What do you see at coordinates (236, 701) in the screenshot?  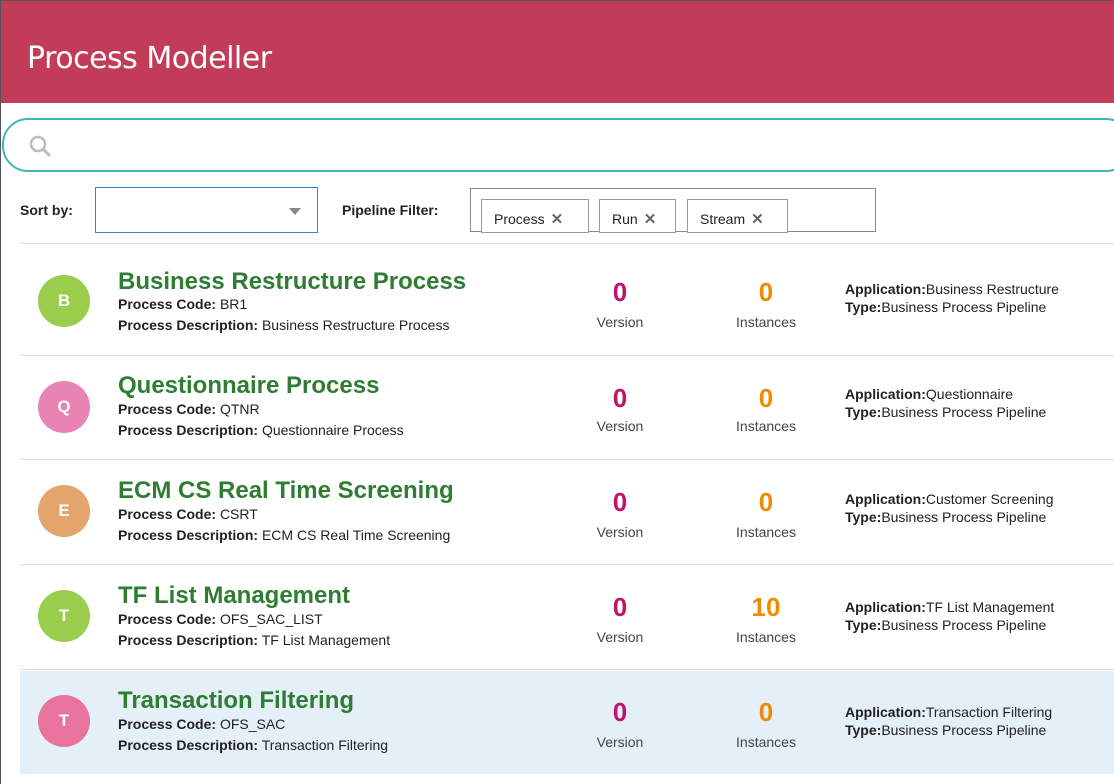 I see `process-name-link: Transaction Filtering` at bounding box center [236, 701].